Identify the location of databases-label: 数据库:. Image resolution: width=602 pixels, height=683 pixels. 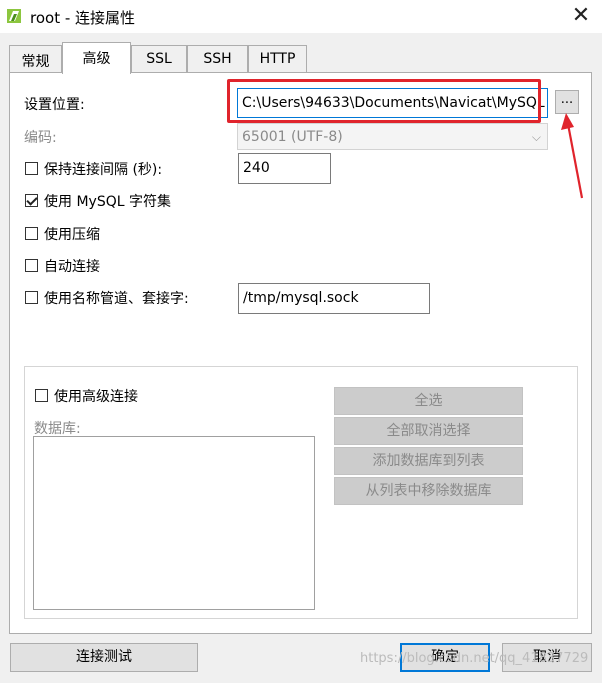
(57, 429).